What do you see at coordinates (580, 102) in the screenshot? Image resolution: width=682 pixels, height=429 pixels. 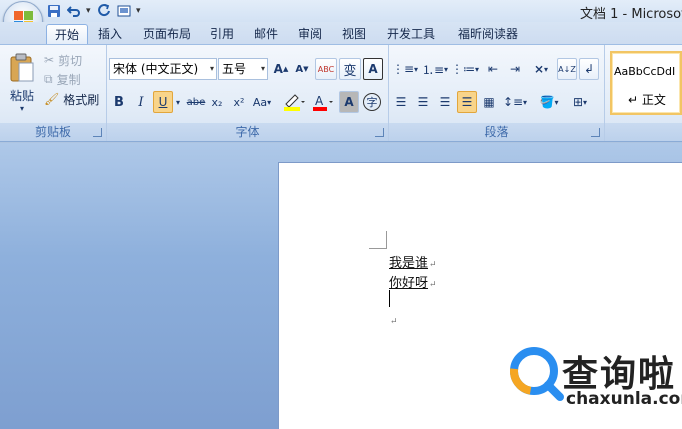 I see `borders-button: ⊞ ▾` at bounding box center [580, 102].